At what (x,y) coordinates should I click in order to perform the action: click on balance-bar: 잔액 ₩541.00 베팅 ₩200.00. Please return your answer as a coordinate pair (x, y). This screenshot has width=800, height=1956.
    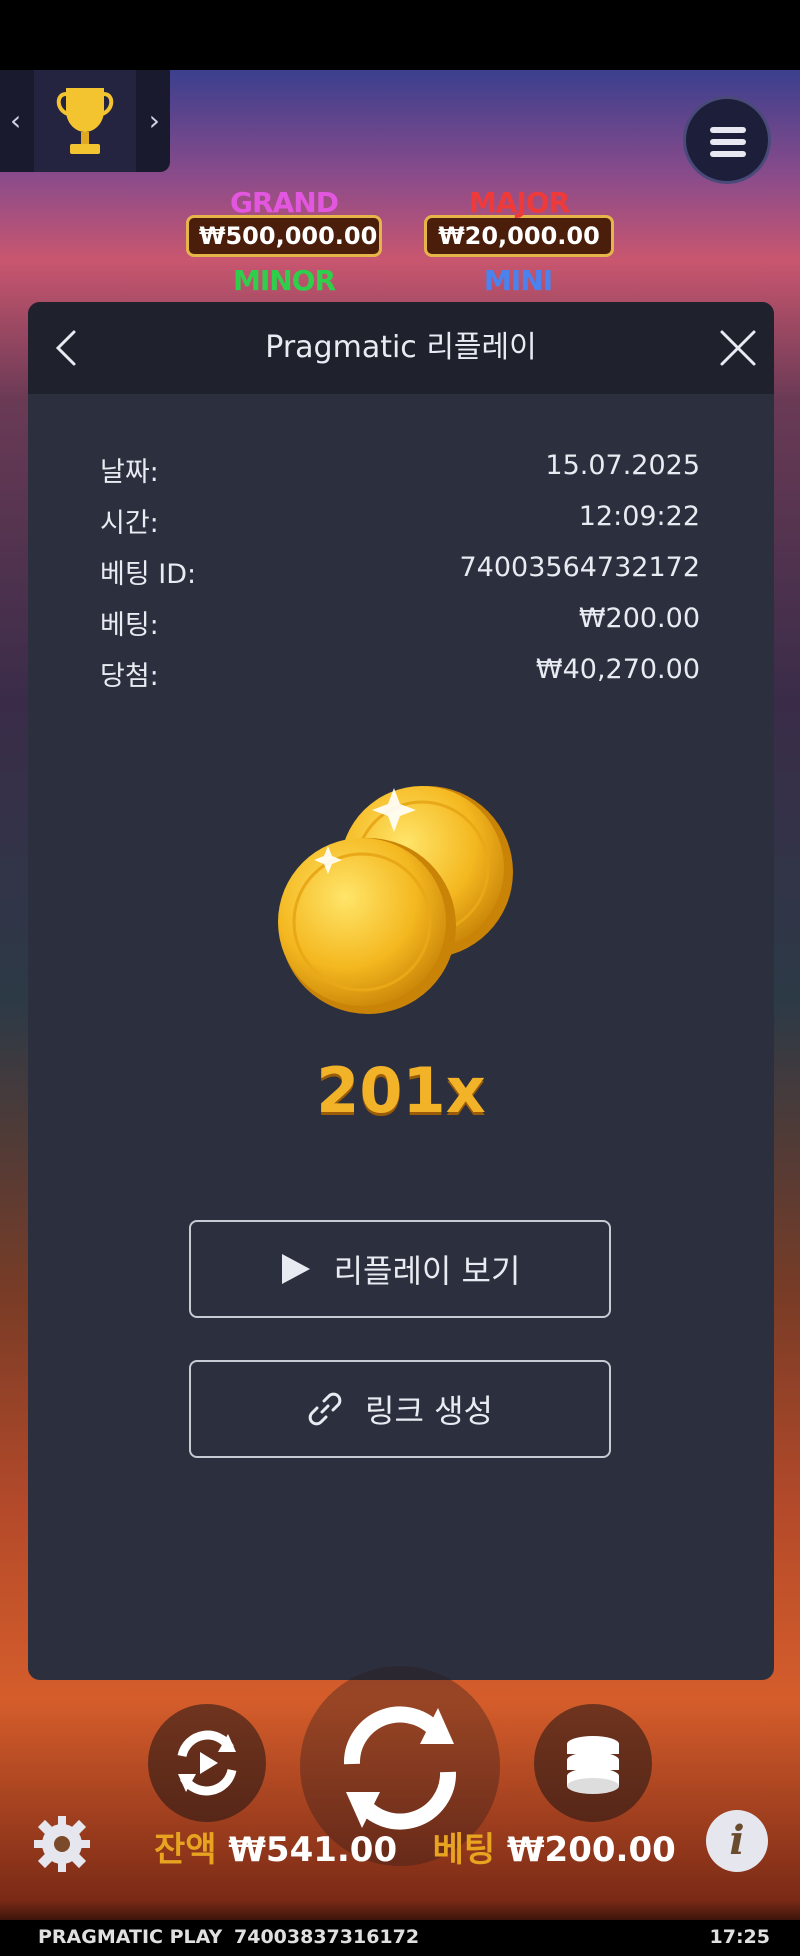
    Looking at the image, I should click on (415, 1846).